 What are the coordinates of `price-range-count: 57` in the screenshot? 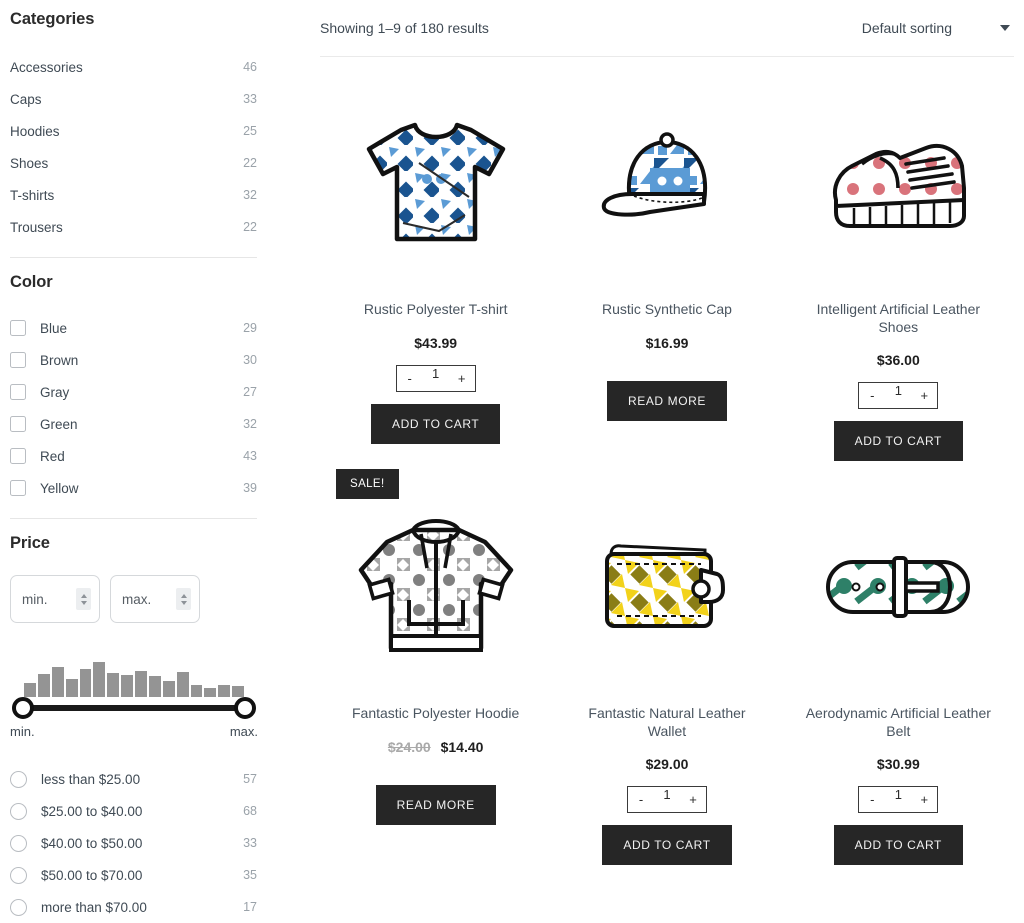 It's located at (250, 779).